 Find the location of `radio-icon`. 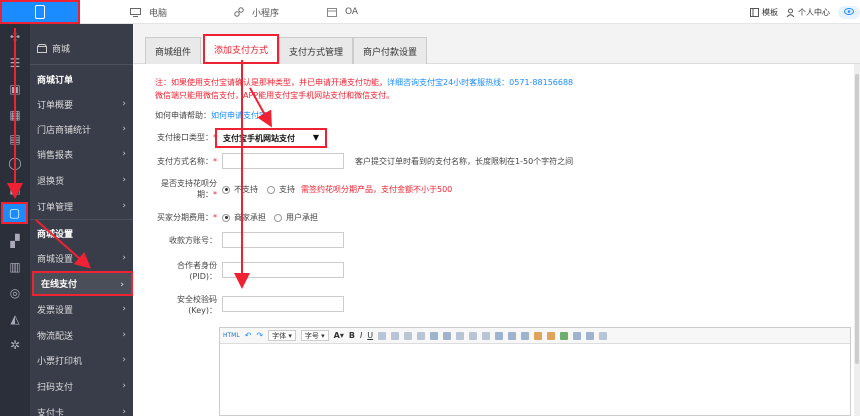

radio-icon is located at coordinates (278, 218).